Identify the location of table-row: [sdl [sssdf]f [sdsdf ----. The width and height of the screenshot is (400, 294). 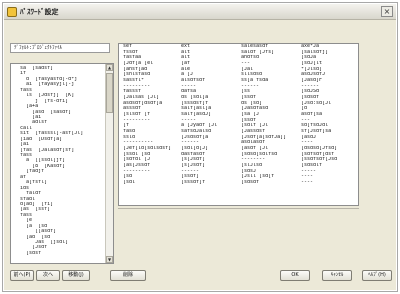
(238, 183).